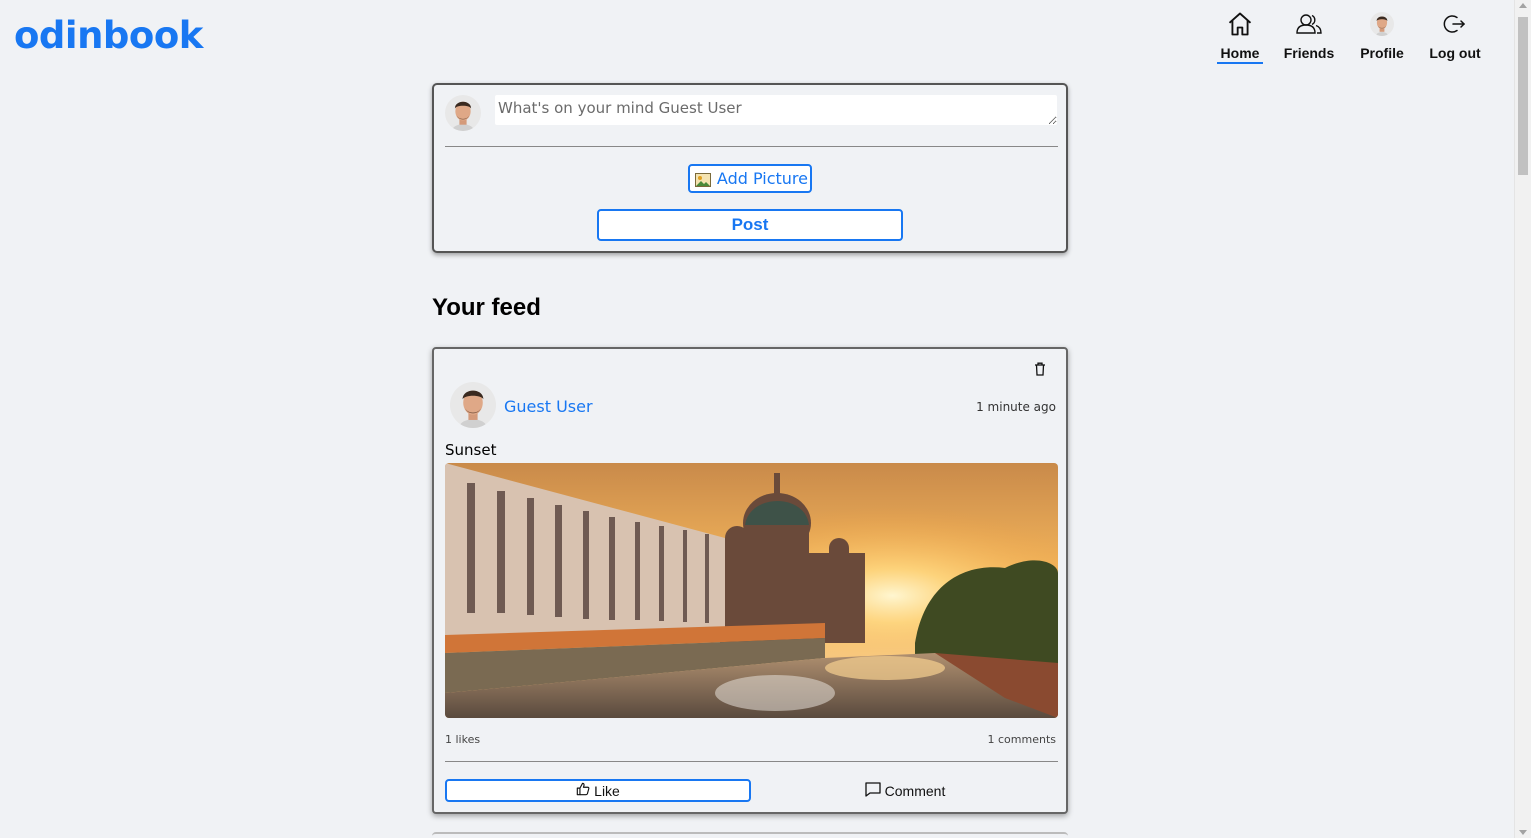  I want to click on post-author-avatar, so click(473, 405).